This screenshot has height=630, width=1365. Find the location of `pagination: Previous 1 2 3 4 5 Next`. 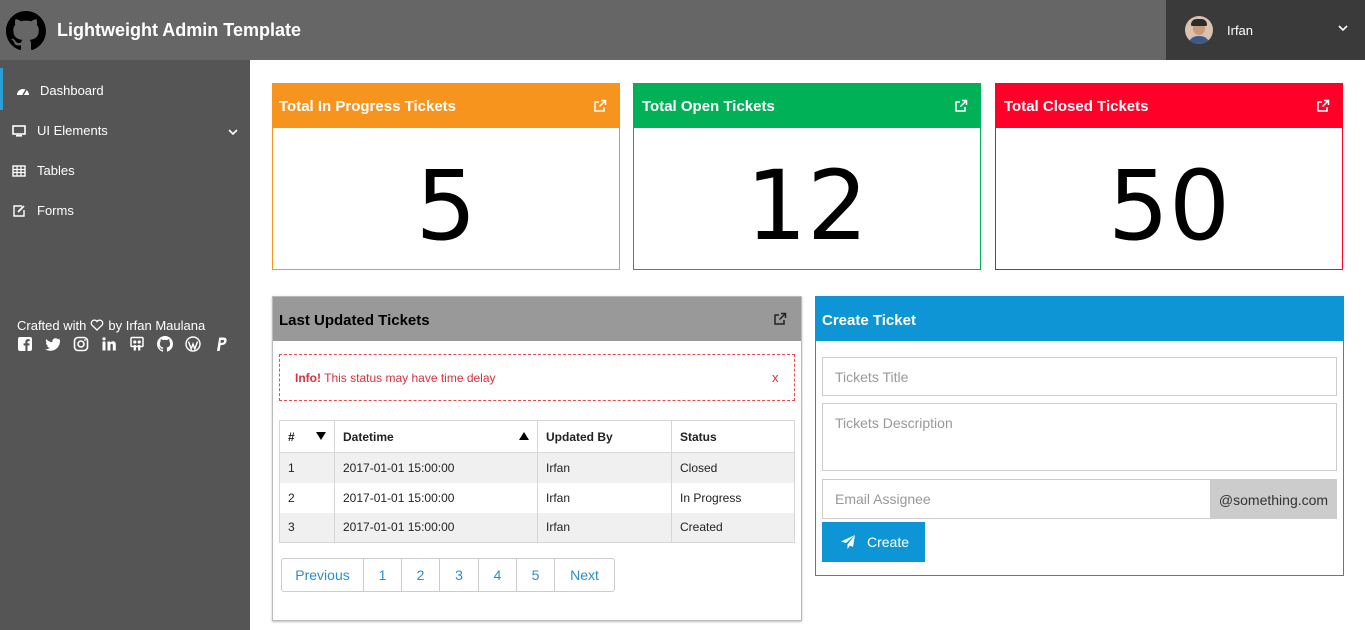

pagination: Previous 1 2 3 4 5 Next is located at coordinates (448, 575).